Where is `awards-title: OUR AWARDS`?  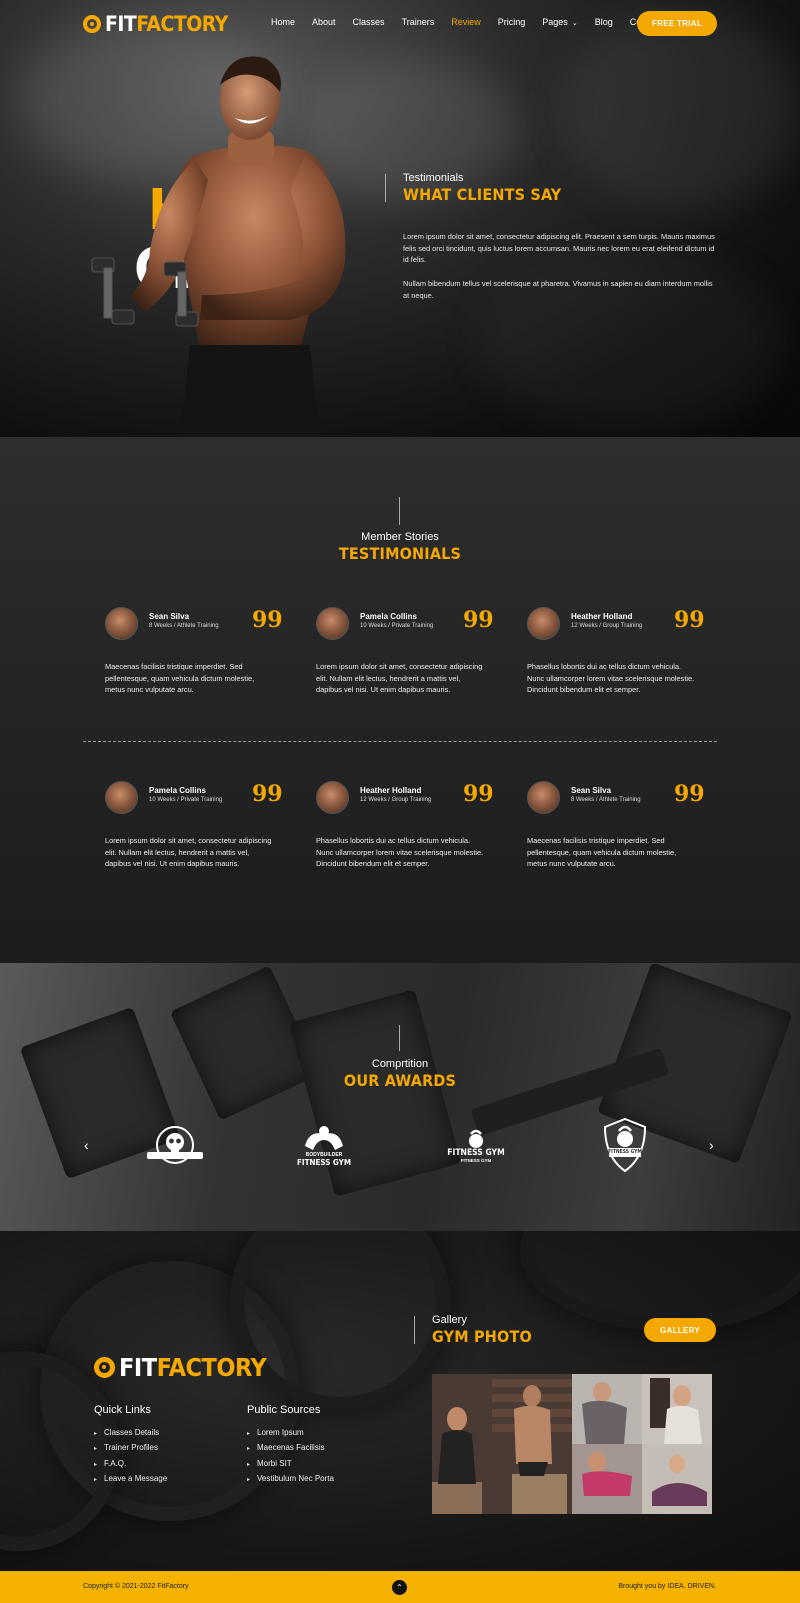
awards-title: OUR AWARDS is located at coordinates (400, 1080).